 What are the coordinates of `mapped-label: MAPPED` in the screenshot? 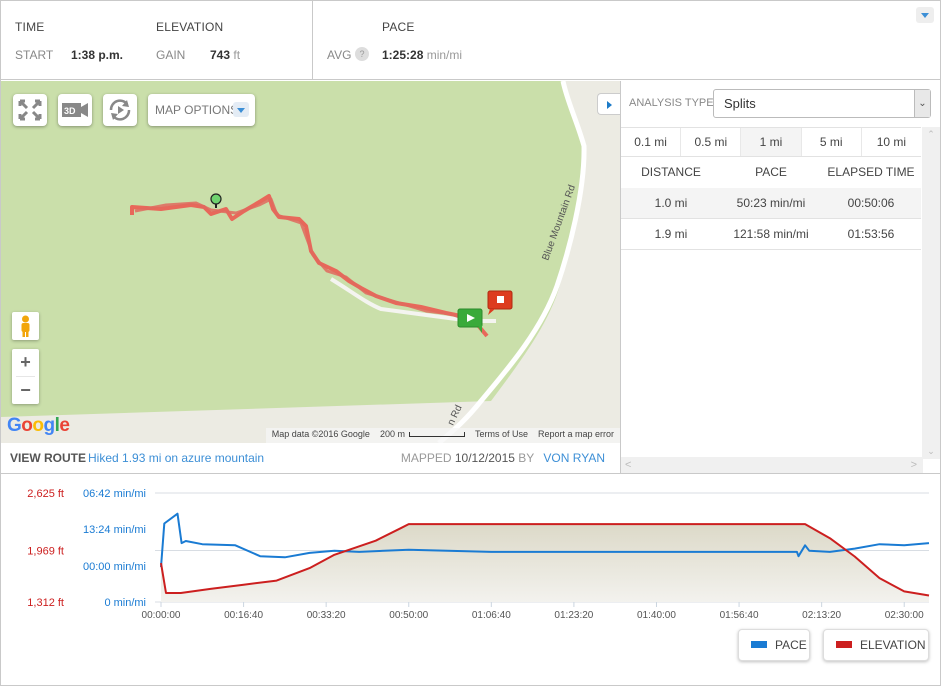 It's located at (426, 458).